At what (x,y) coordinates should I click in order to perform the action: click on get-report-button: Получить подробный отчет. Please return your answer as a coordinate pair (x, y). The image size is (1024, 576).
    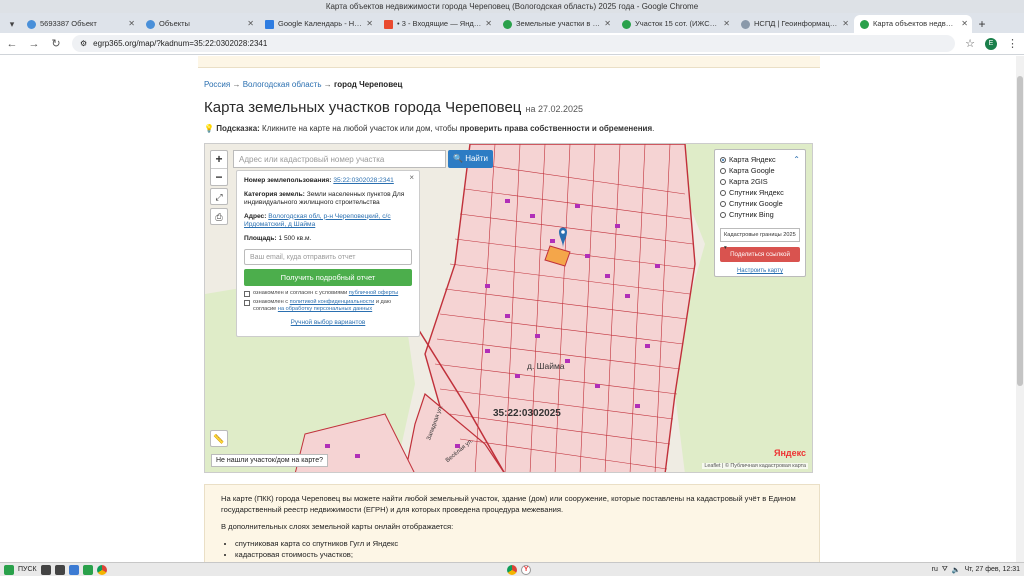
    Looking at the image, I should click on (328, 277).